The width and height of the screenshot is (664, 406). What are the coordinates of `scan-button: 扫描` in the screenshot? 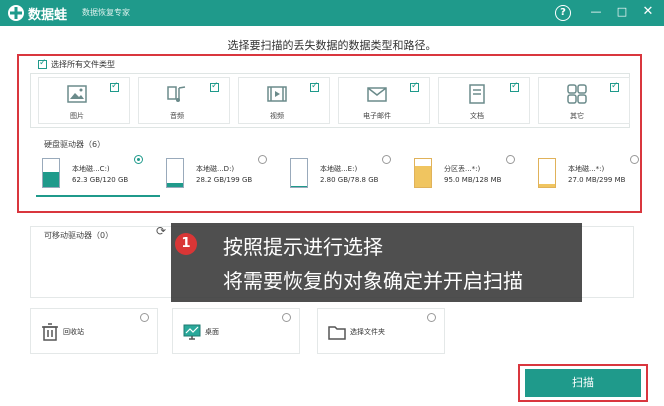 It's located at (583, 383).